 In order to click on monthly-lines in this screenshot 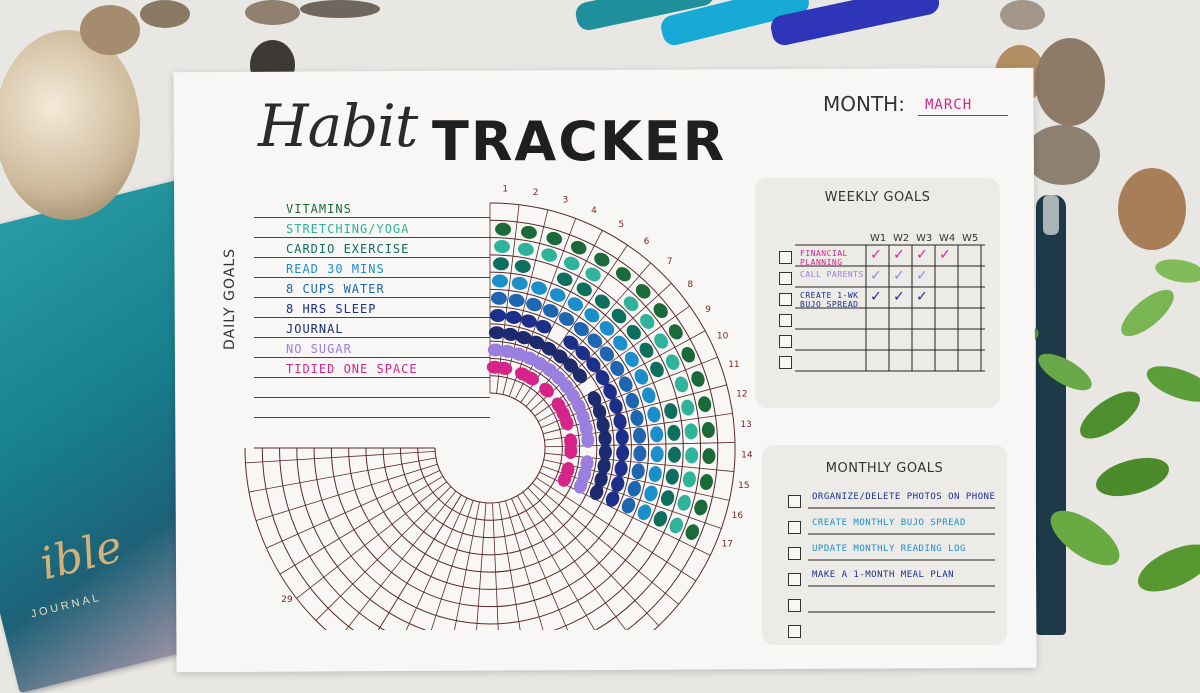, I will do `click(901, 560)`.